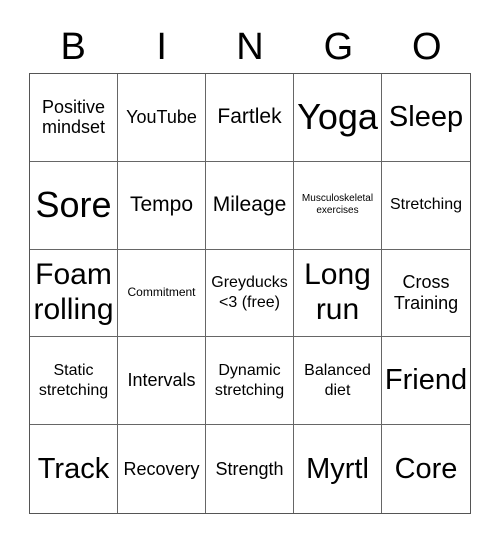 The height and width of the screenshot is (544, 500). Describe the element at coordinates (74, 118) in the screenshot. I see `bingo-cell: Positive mindset` at that location.